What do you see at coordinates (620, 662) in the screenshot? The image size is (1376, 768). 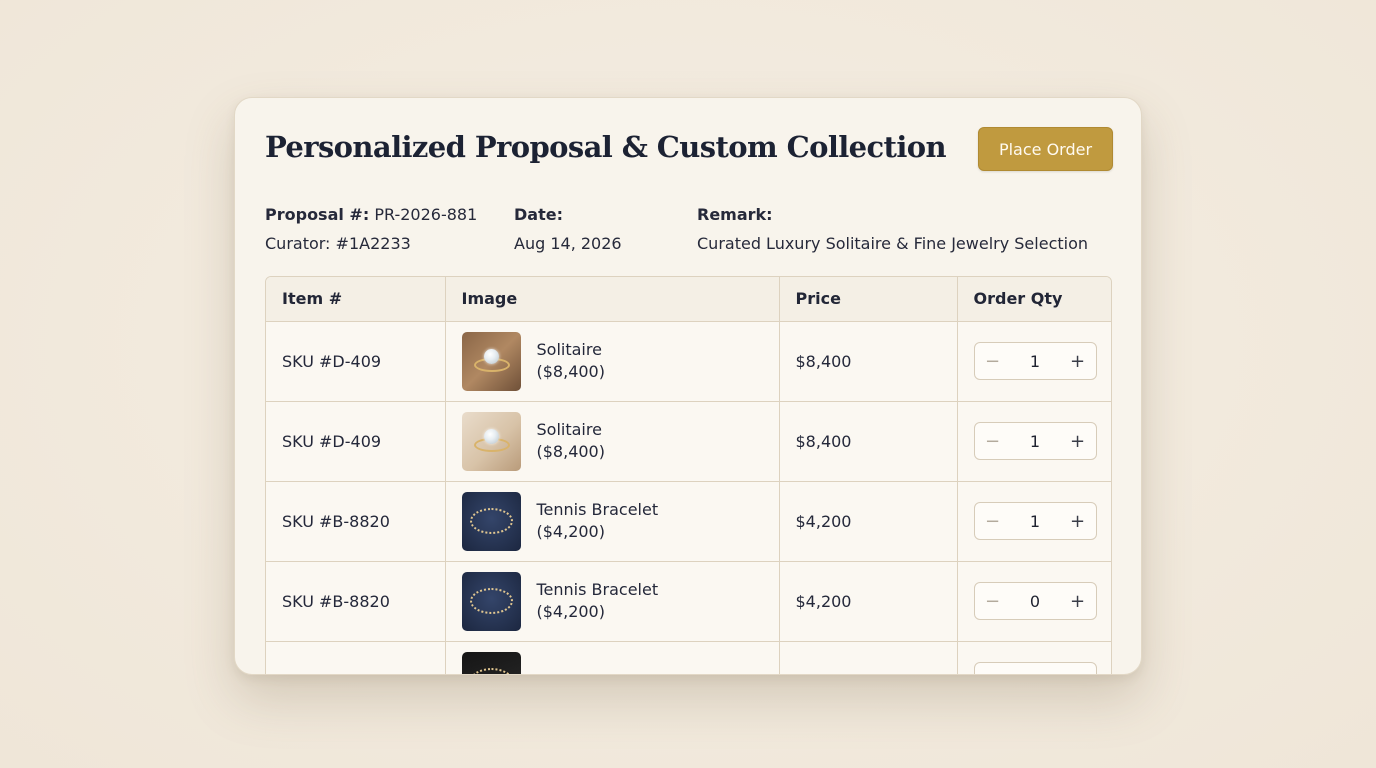 I see `image-cell-content: Tennis Bracelet` at bounding box center [620, 662].